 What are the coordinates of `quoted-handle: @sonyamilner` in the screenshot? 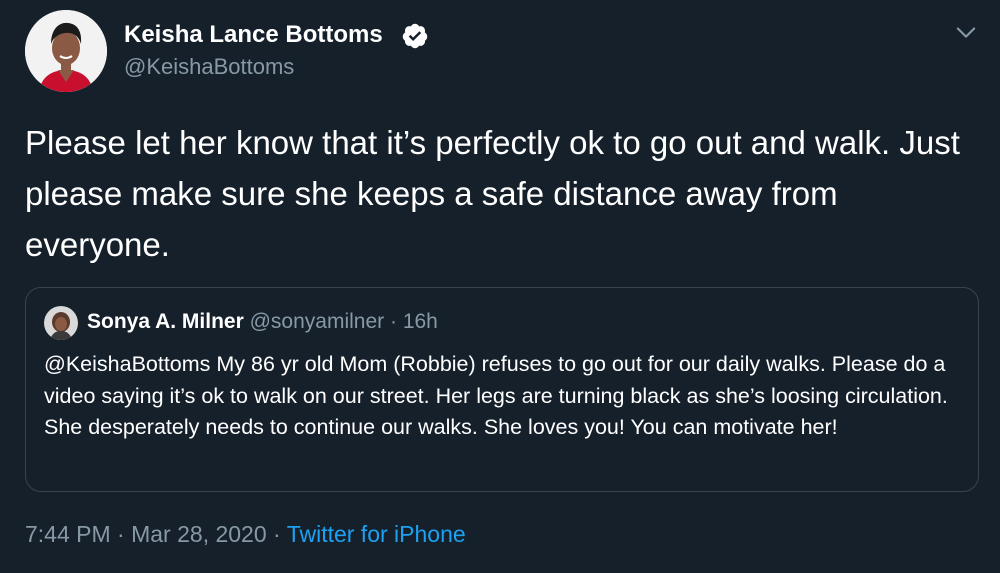 It's located at (317, 321).